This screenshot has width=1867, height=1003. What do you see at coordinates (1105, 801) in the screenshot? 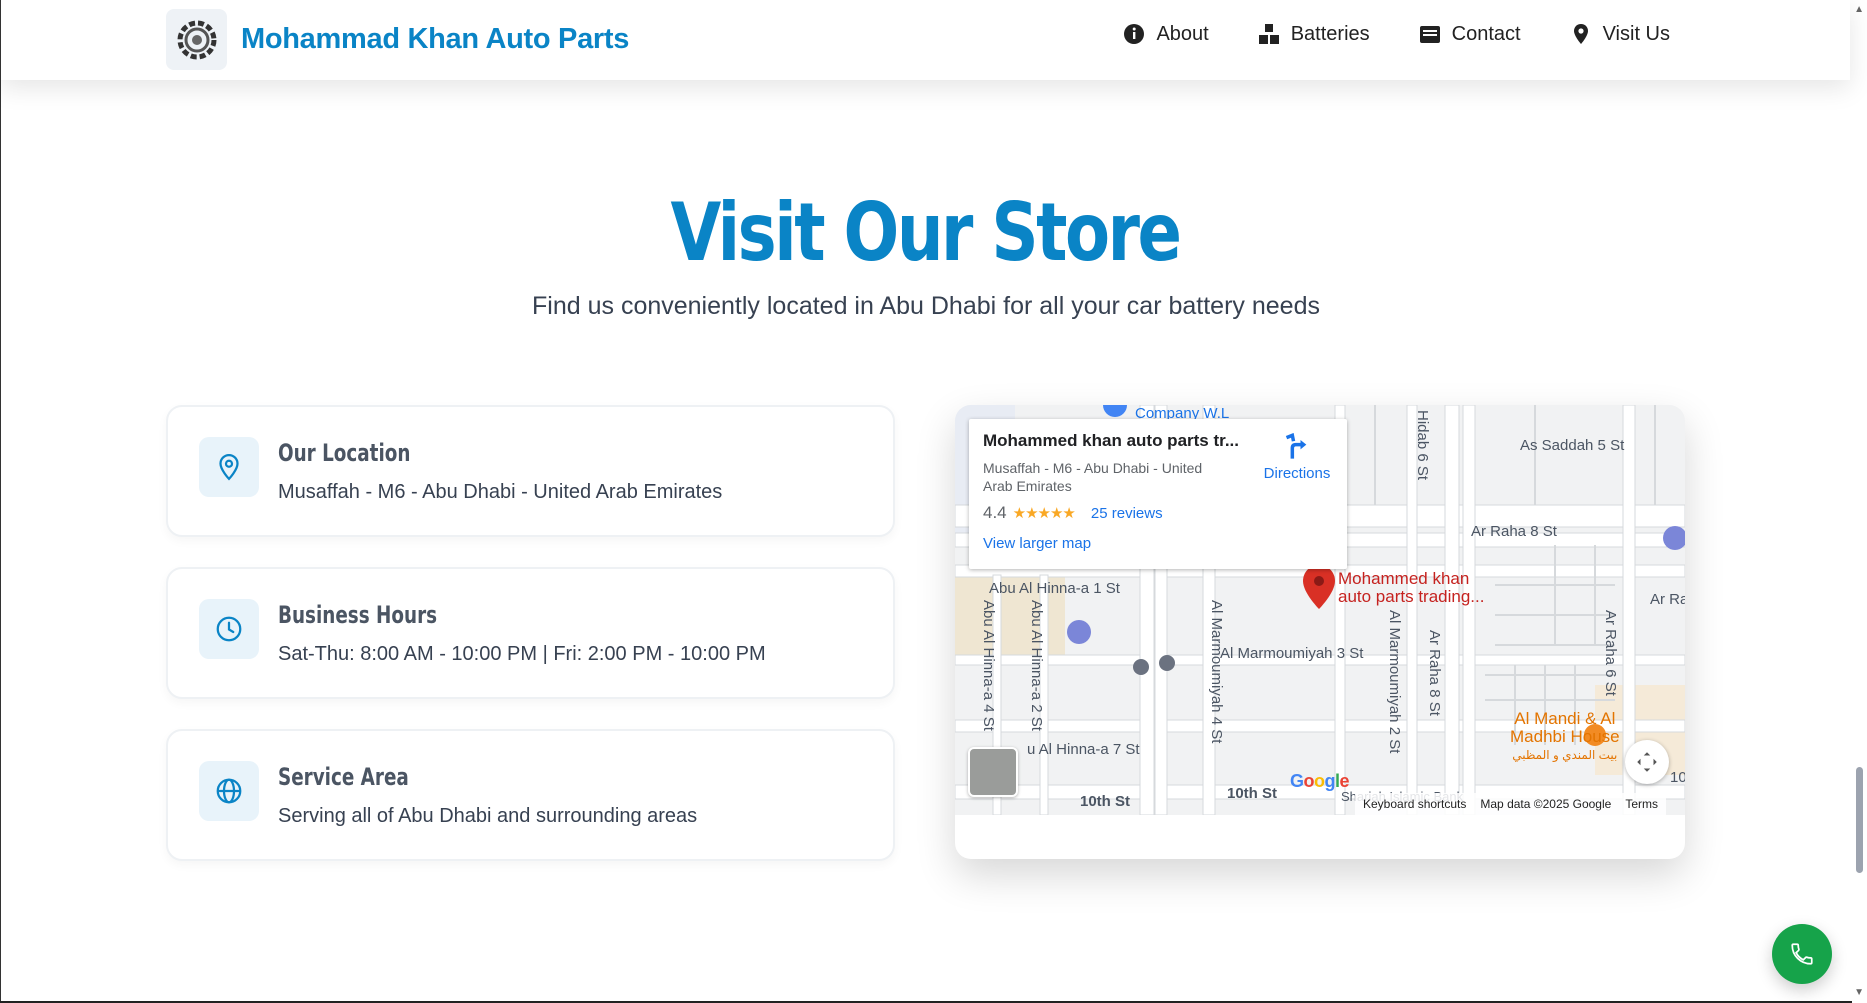
I see `street-10th-west: 10th St` at bounding box center [1105, 801].